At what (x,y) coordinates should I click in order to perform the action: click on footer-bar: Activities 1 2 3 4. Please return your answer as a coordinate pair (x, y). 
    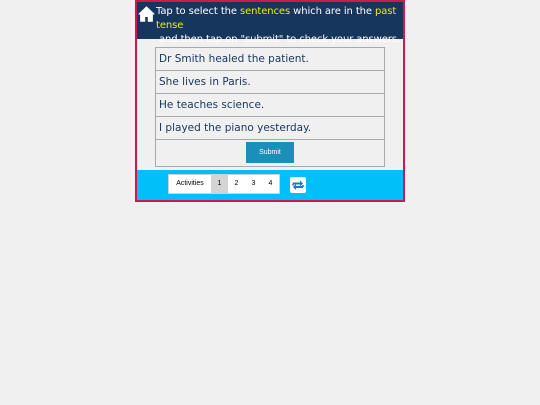
    Looking at the image, I should click on (270, 185).